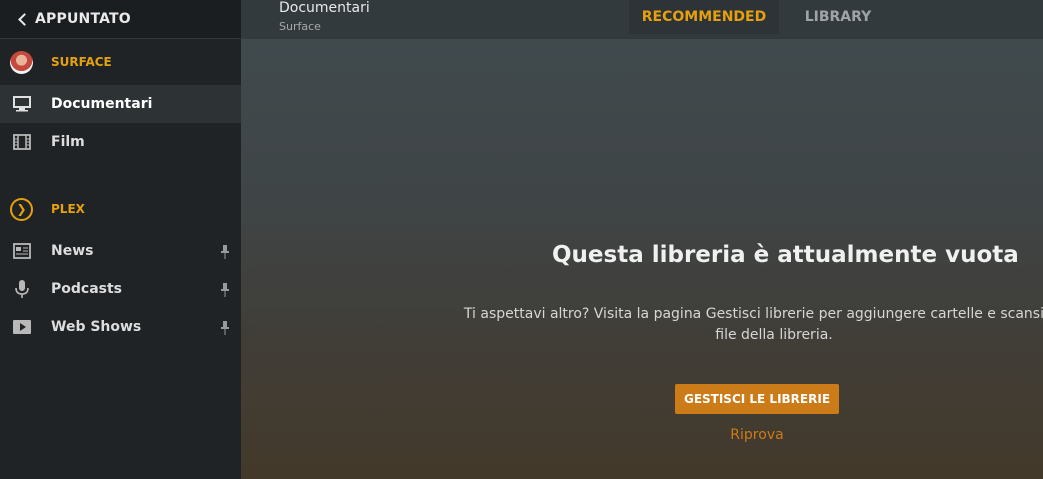 The height and width of the screenshot is (479, 1043). Describe the element at coordinates (22, 142) in the screenshot. I see `film-icon` at that location.